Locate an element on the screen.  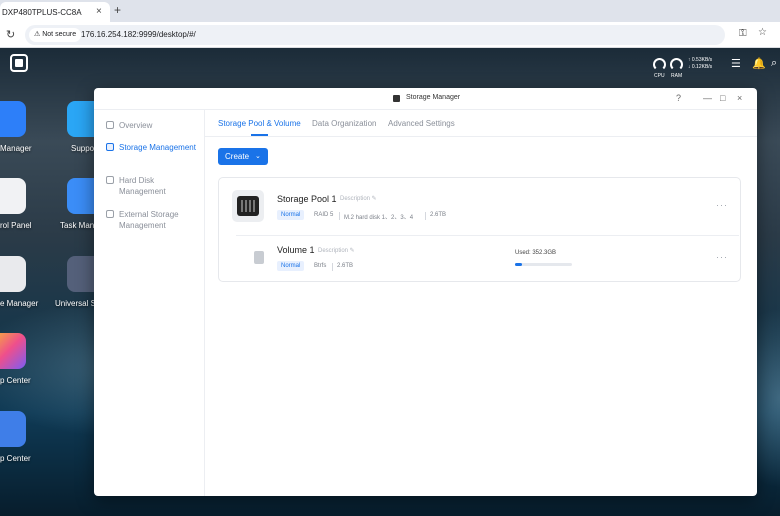
storage-manager-icon is located at coordinates (13, 274).